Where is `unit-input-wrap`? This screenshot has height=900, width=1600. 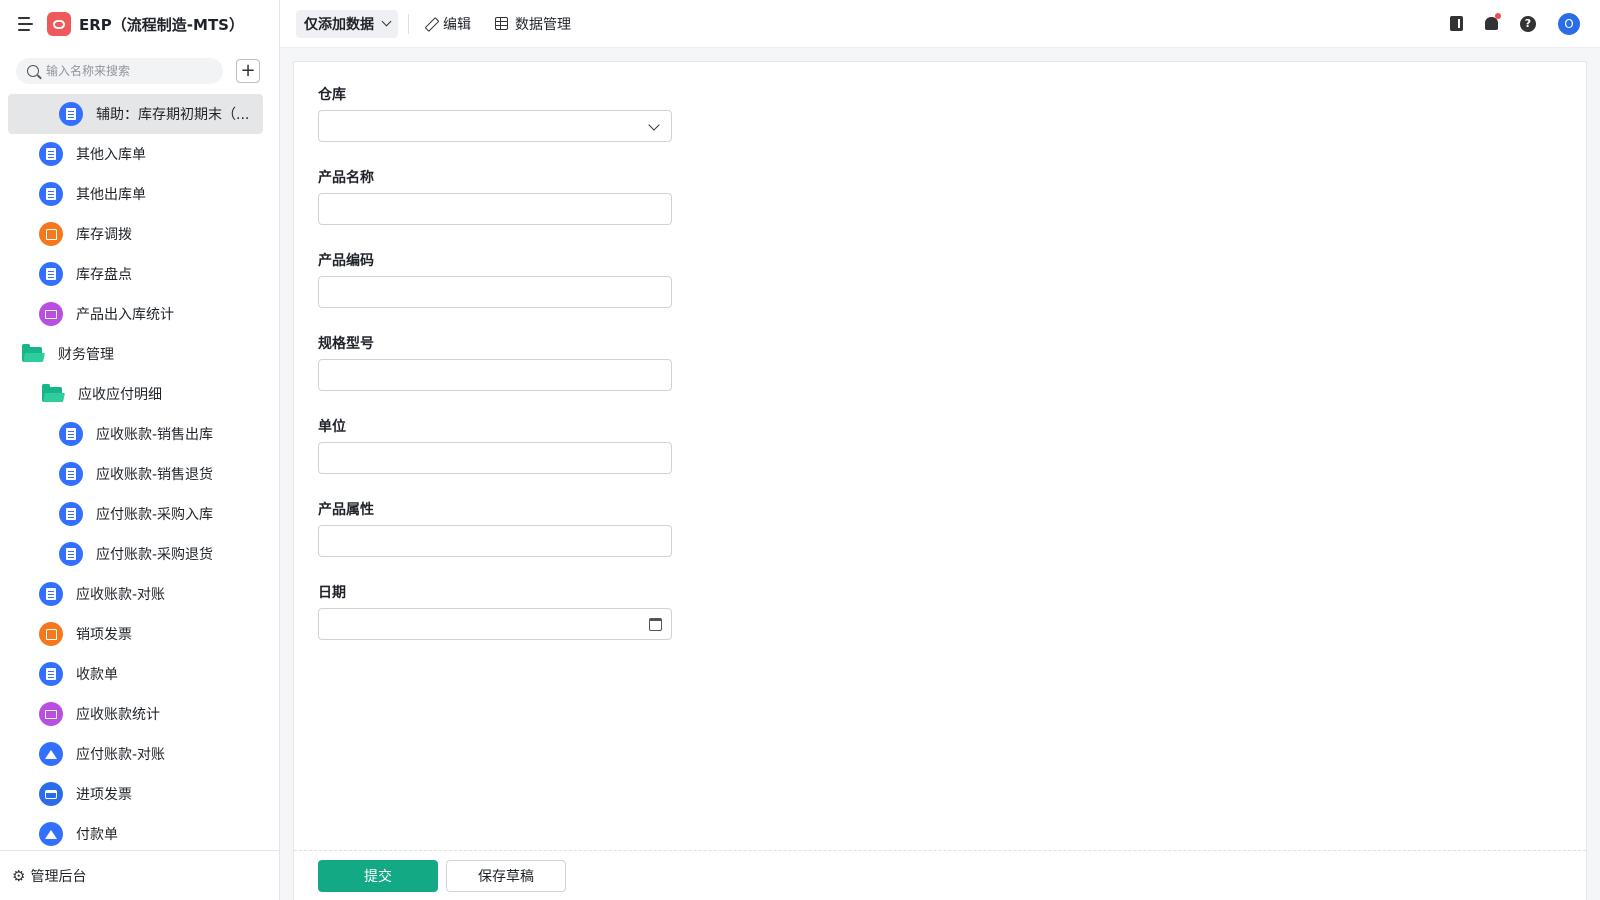 unit-input-wrap is located at coordinates (495, 458).